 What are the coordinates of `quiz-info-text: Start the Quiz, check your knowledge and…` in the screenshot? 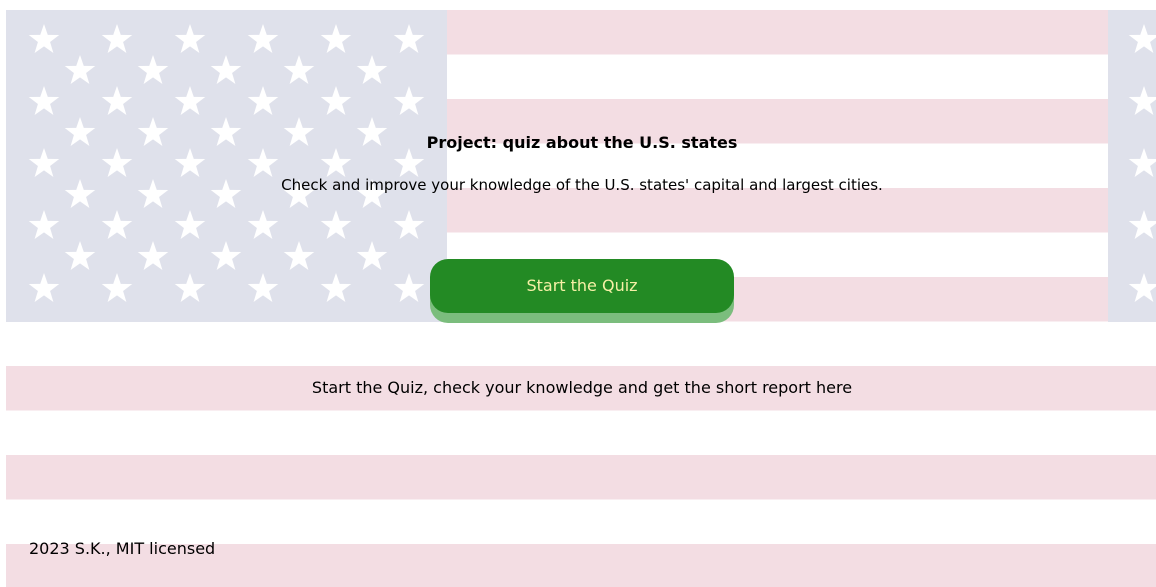 It's located at (582, 387).